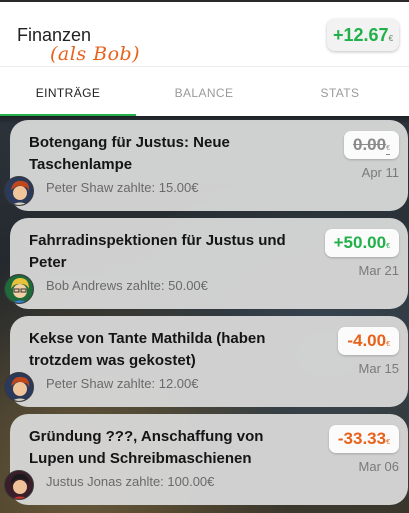 This screenshot has width=409, height=513. I want to click on total-balance-value: +12.67, so click(361, 35).